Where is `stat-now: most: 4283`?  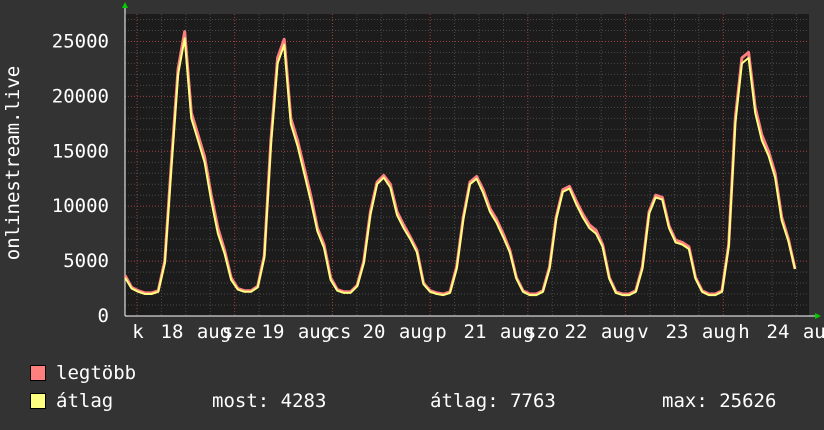 stat-now: most: 4283 is located at coordinates (269, 401).